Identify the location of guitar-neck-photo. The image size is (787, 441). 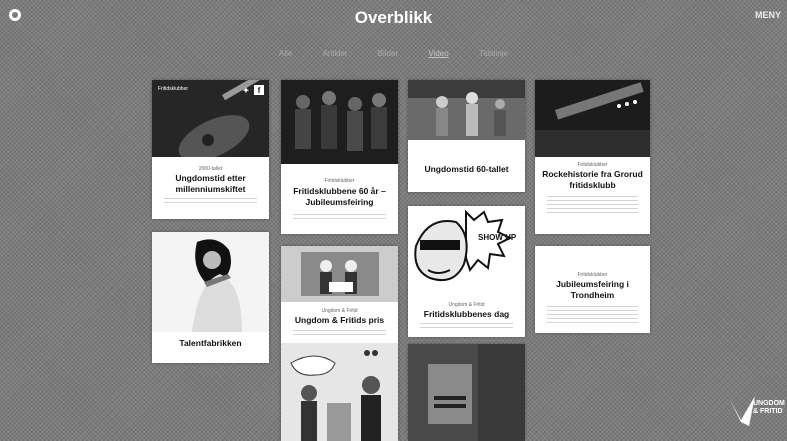
(592, 118).